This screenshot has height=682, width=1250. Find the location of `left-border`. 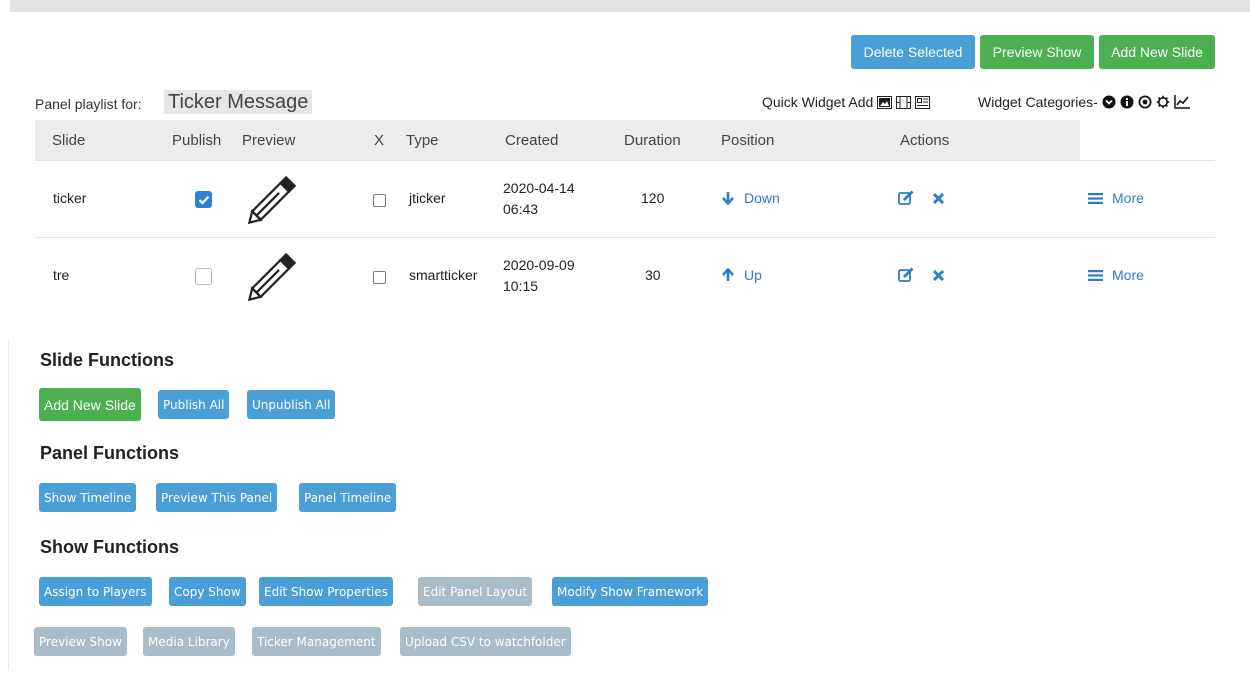

left-border is located at coordinates (8, 505).